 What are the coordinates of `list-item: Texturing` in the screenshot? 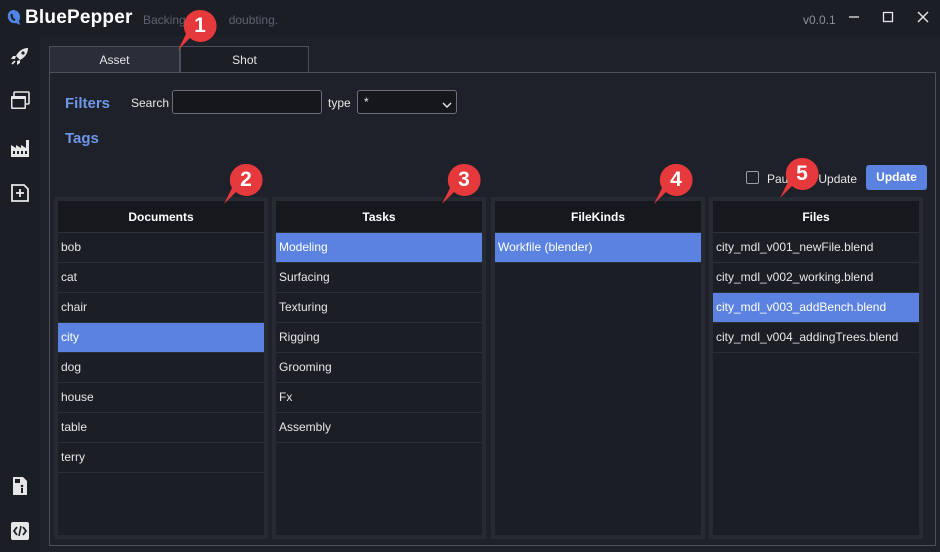 It's located at (379, 308).